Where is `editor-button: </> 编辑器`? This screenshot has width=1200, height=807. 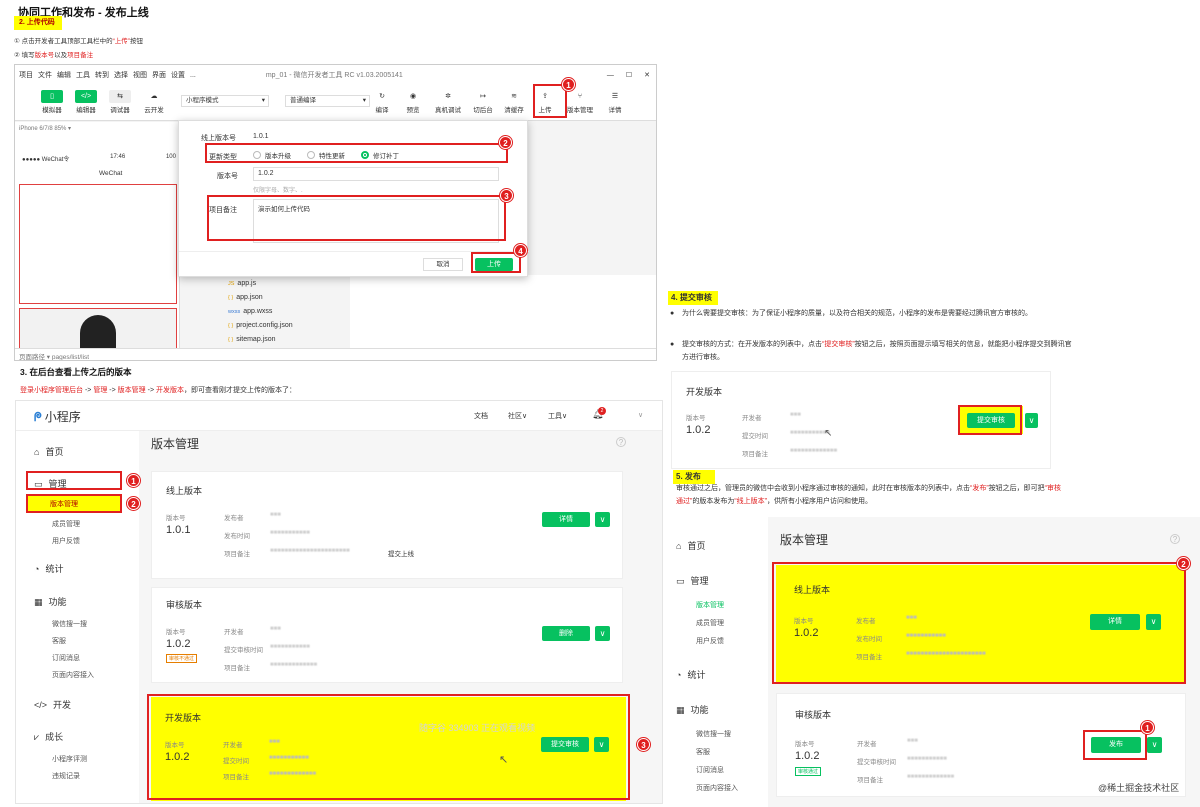
editor-button: </> 编辑器 is located at coordinates (86, 102).